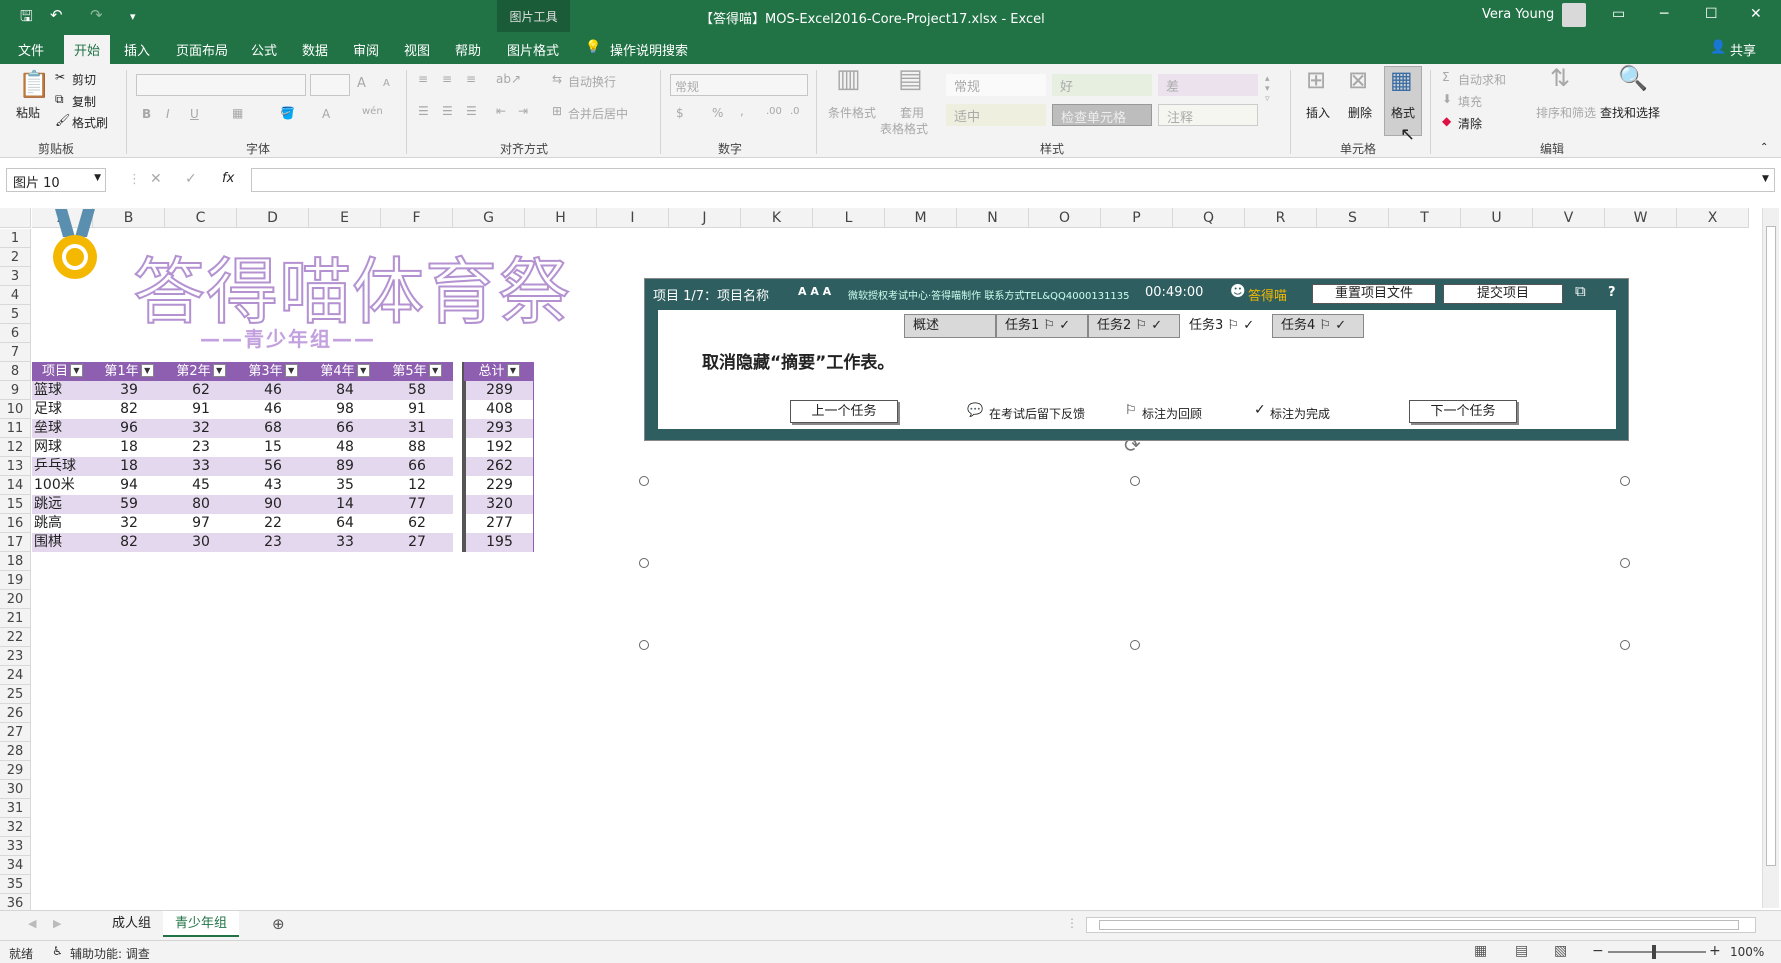  Describe the element at coordinates (1747, 952) in the screenshot. I see `zoom-level: 100%` at that location.